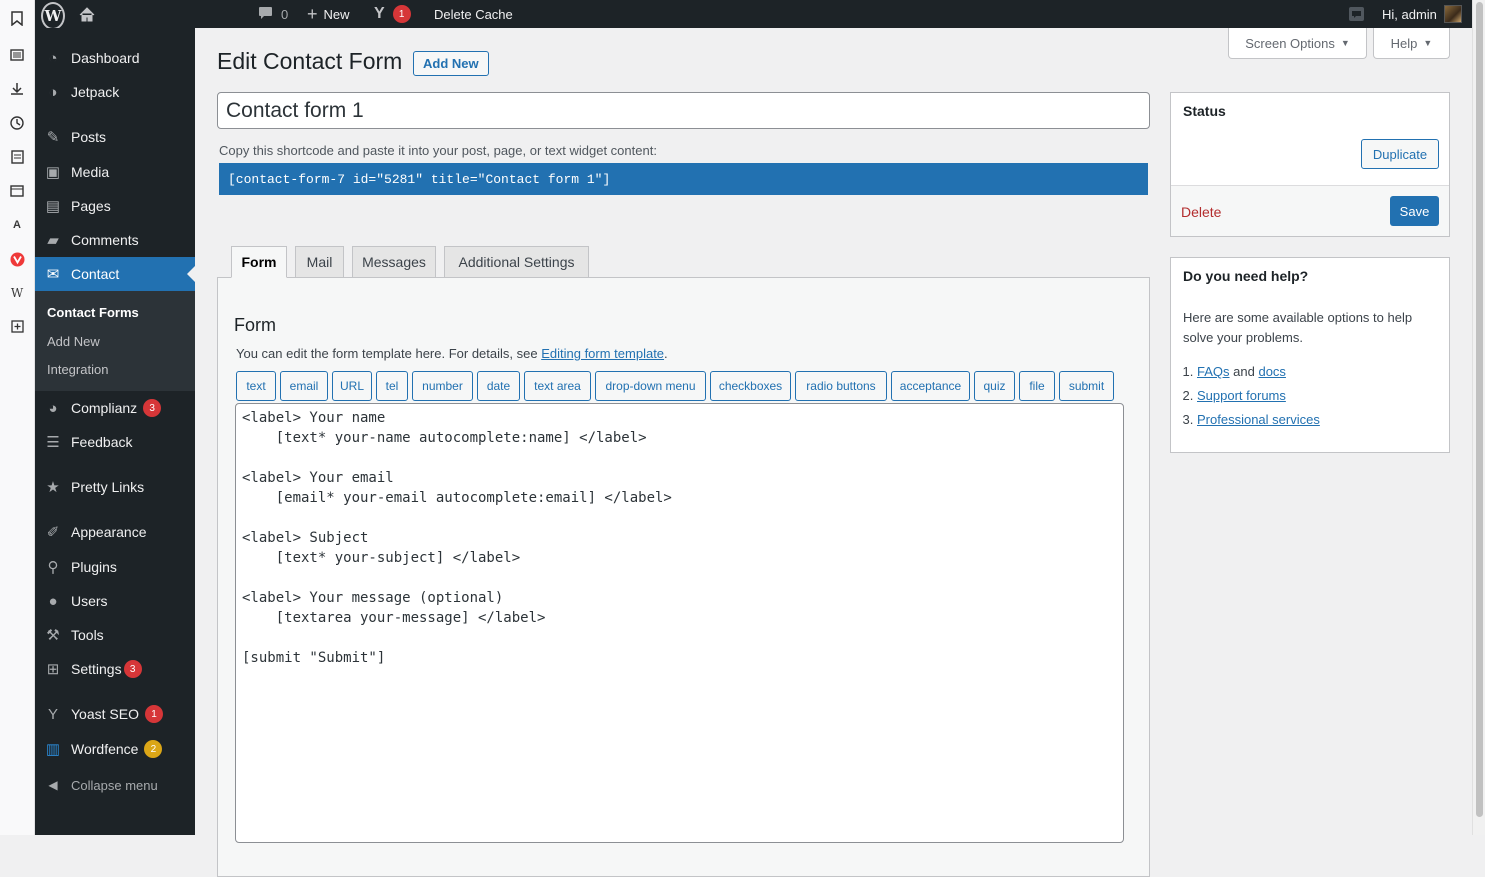 The image size is (1485, 877). What do you see at coordinates (1201, 212) in the screenshot?
I see `delete-link: Delete` at bounding box center [1201, 212].